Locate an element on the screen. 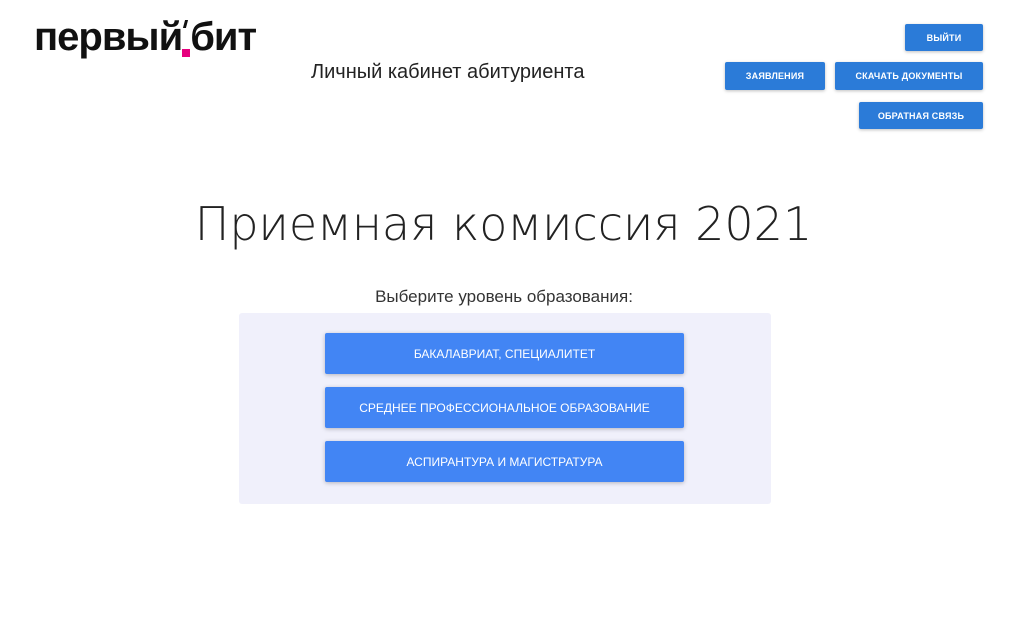 The height and width of the screenshot is (644, 1024). exit-button: ВЫЙТИ is located at coordinates (944, 37).